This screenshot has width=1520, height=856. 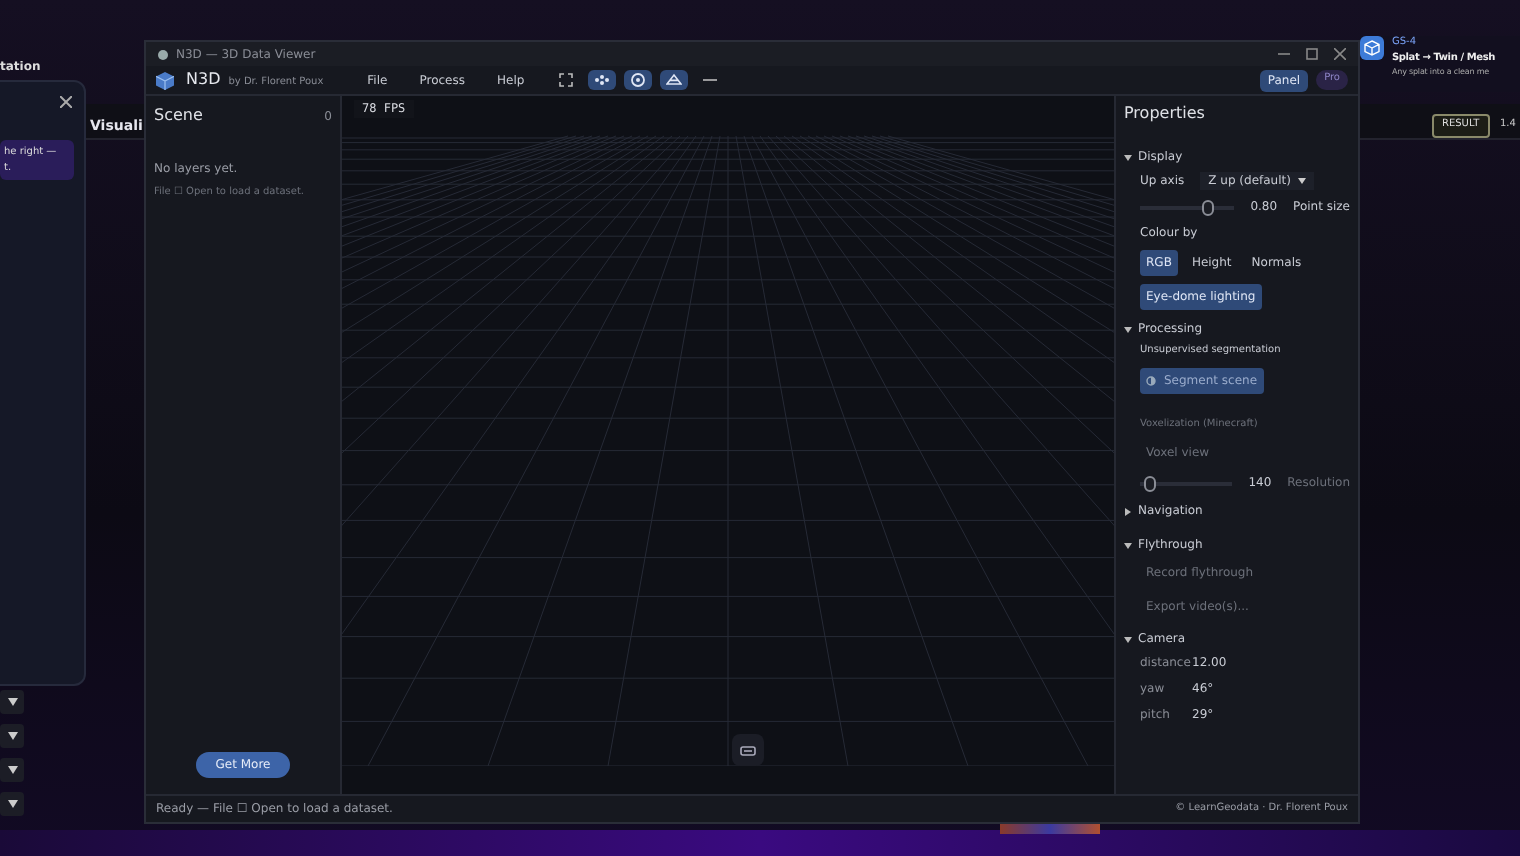 I want to click on maximize-icon, so click(x=1312, y=54).